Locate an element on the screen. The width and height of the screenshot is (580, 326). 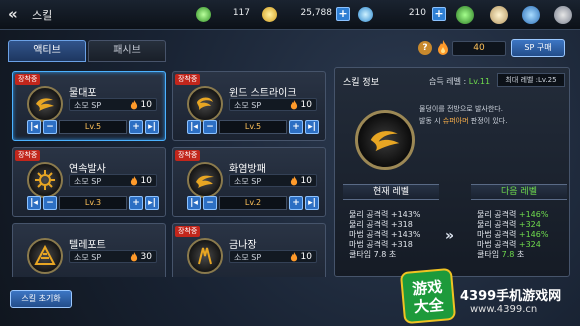
skill-card-teleport: 텔레포트 소모 SP 30 is located at coordinates (89, 250).